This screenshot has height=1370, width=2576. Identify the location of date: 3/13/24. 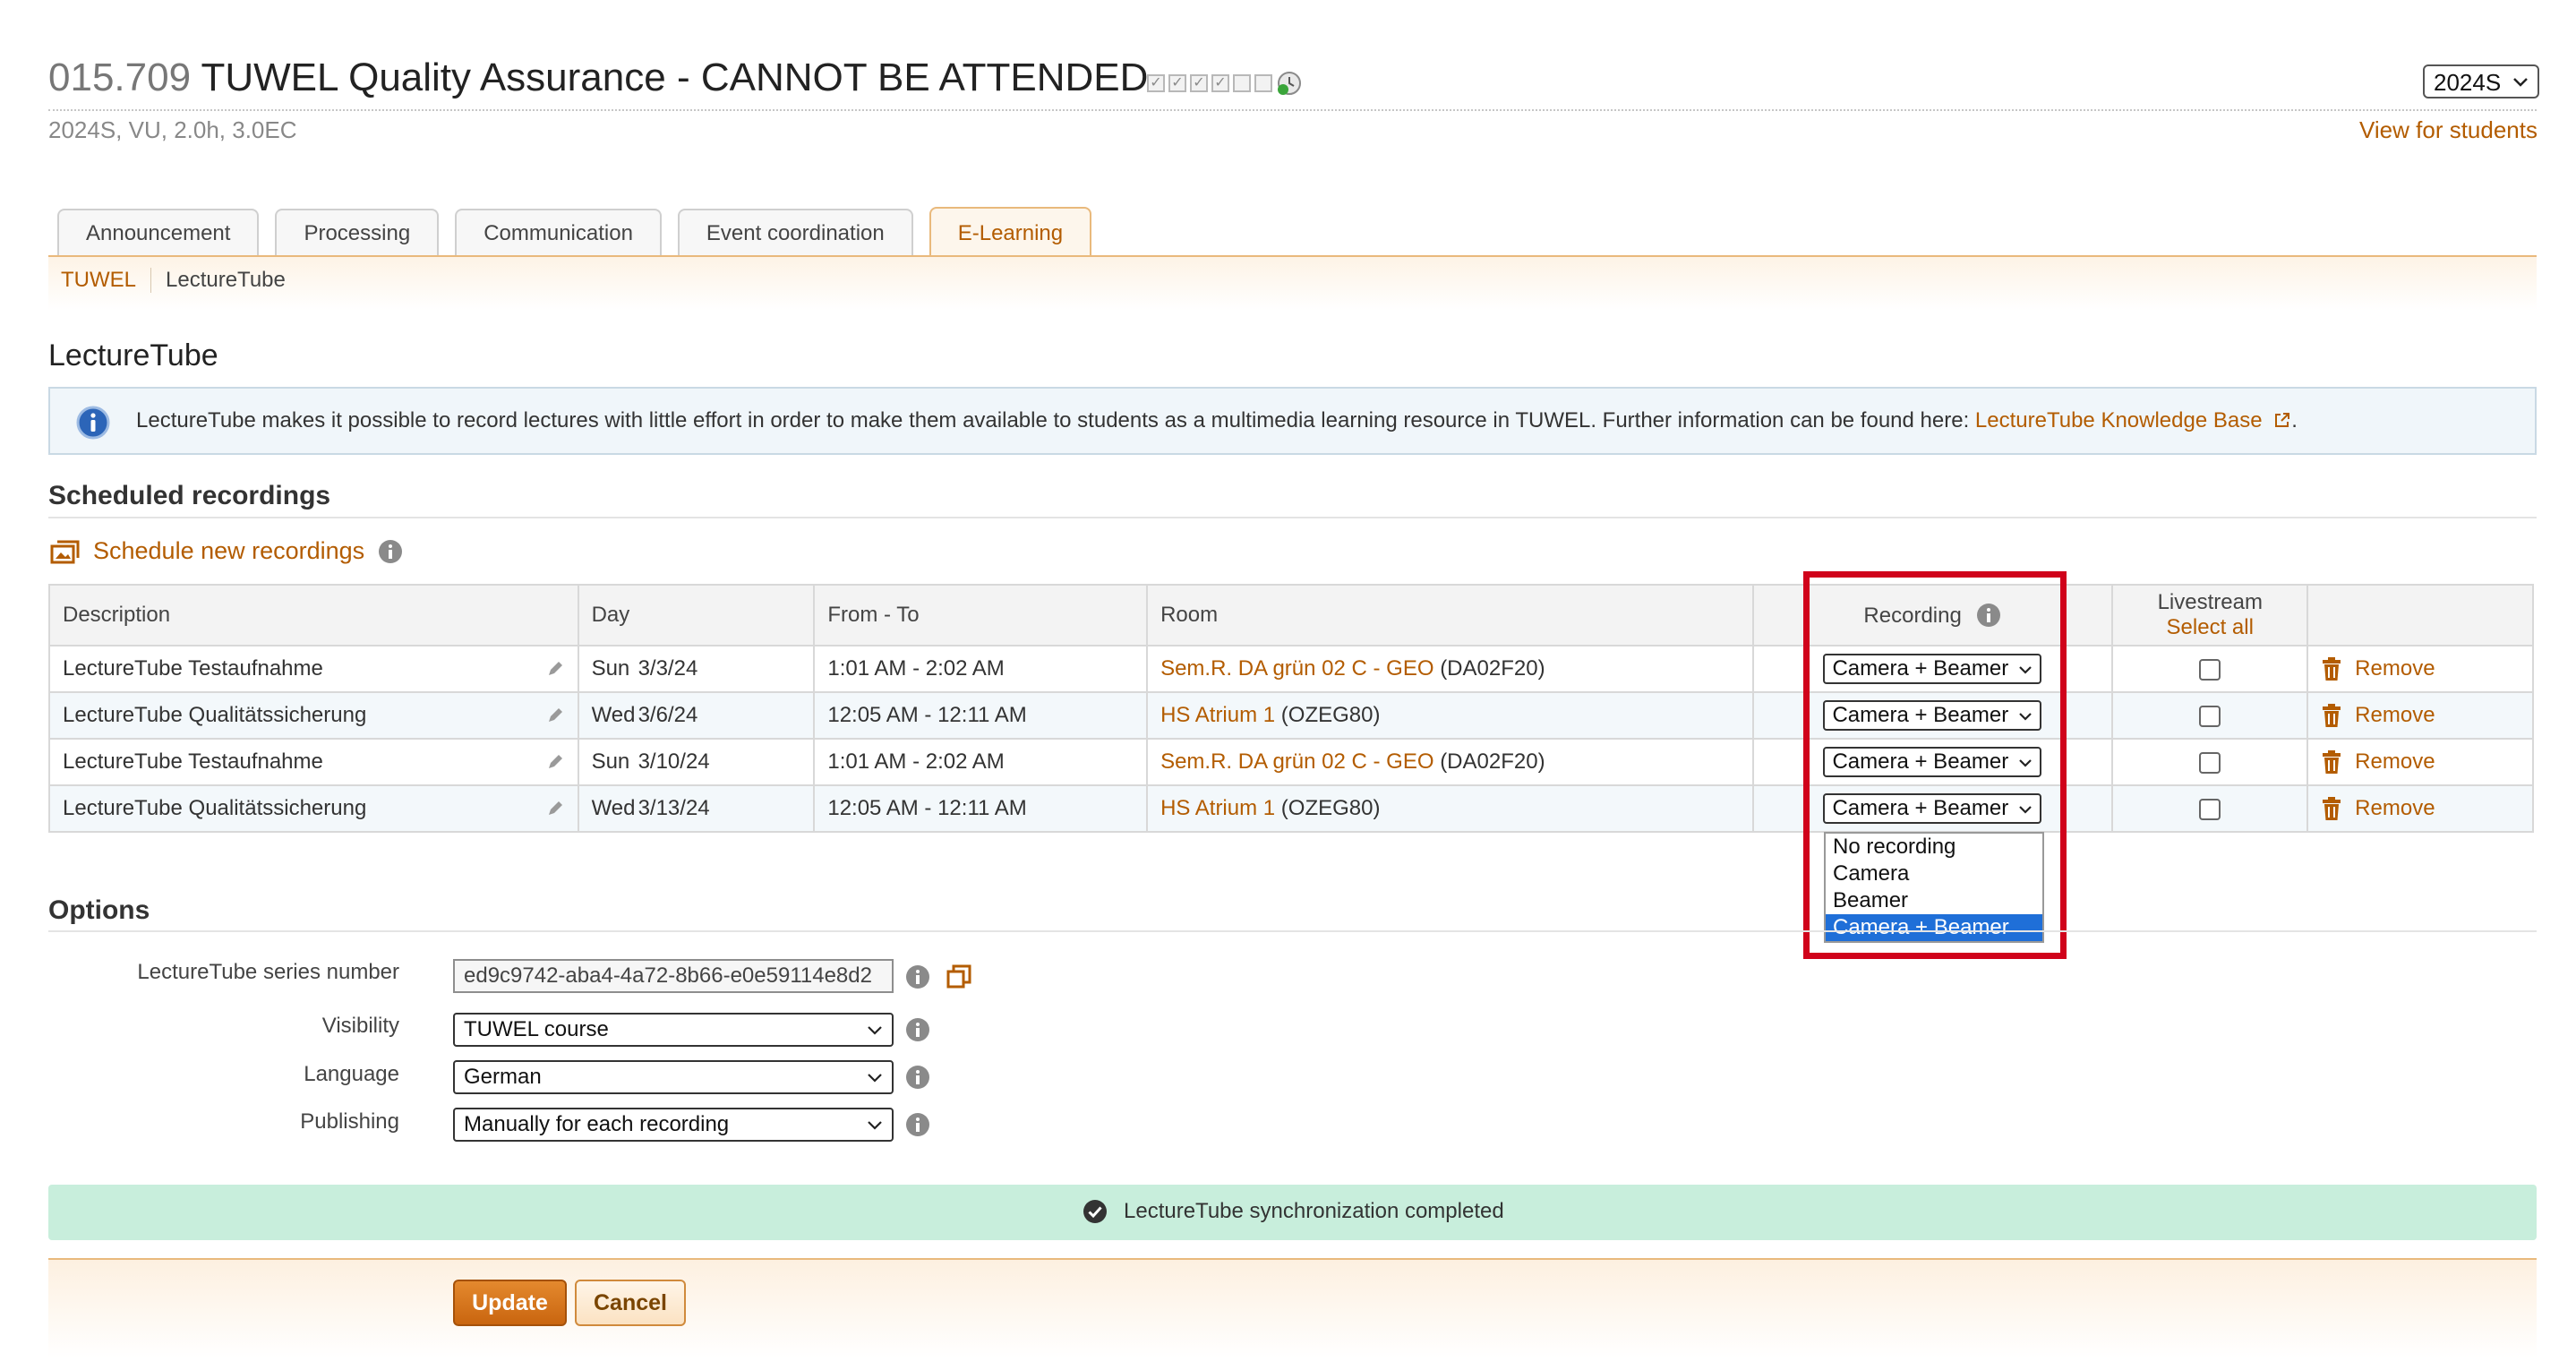
(674, 808).